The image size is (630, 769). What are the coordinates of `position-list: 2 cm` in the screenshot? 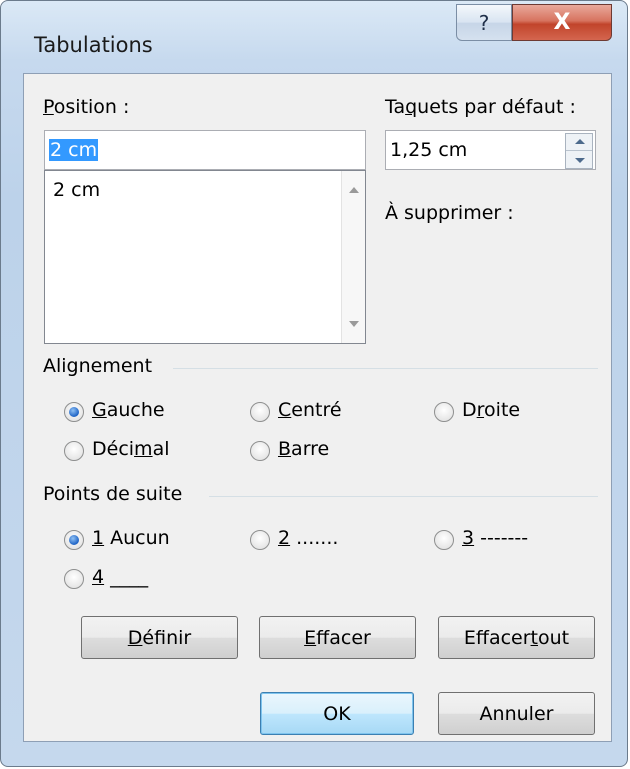 It's located at (205, 257).